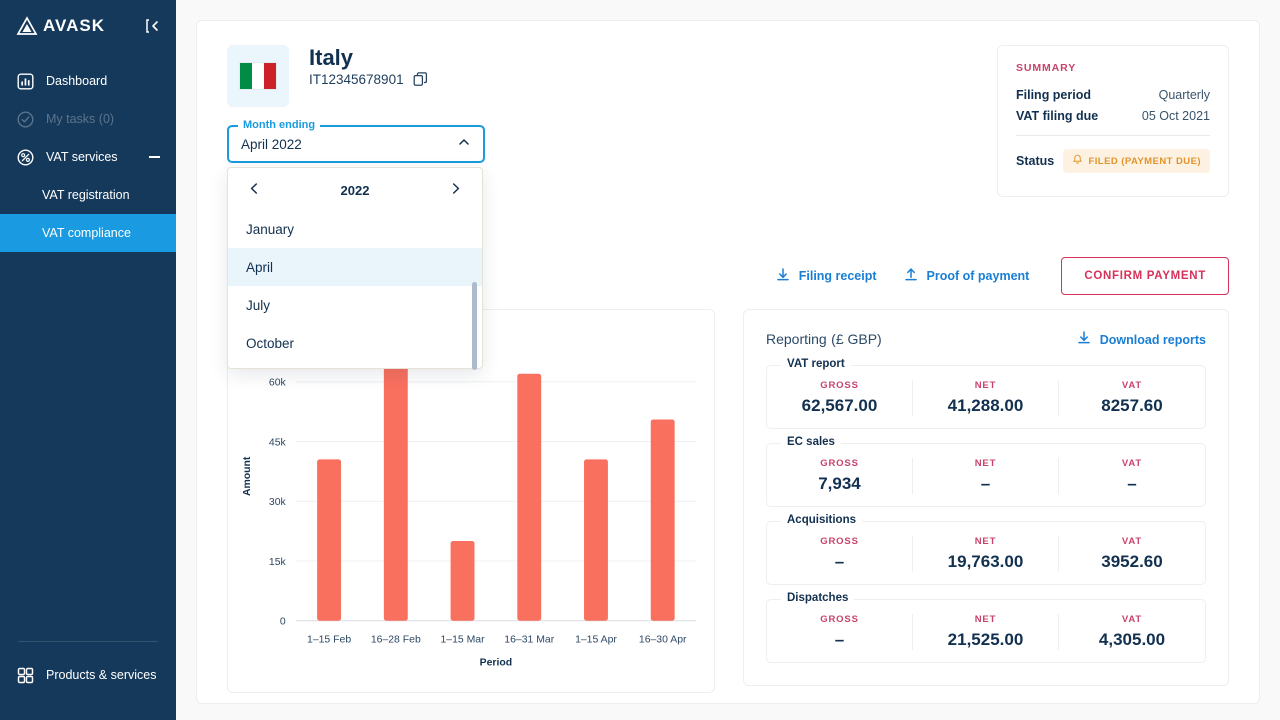 The image size is (1280, 720). I want to click on chevron-up-icon, so click(464, 144).